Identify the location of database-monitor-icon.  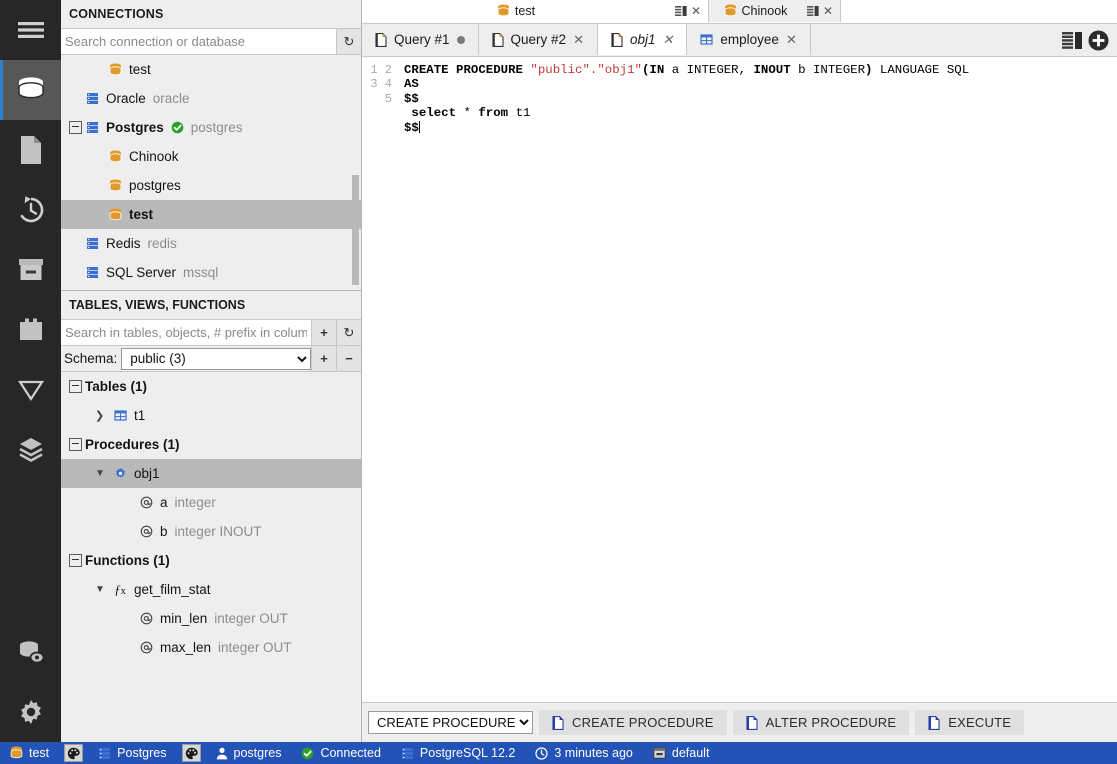
(30, 652).